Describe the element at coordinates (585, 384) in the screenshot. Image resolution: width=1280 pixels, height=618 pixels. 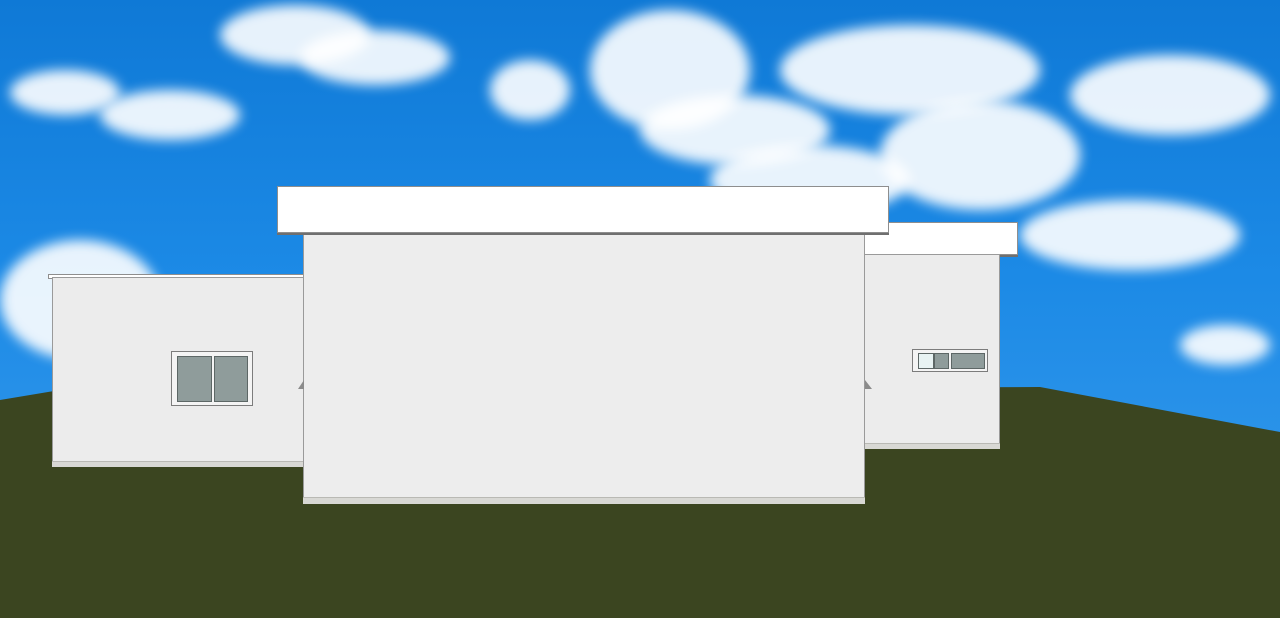
I see `roof-edge-details` at that location.